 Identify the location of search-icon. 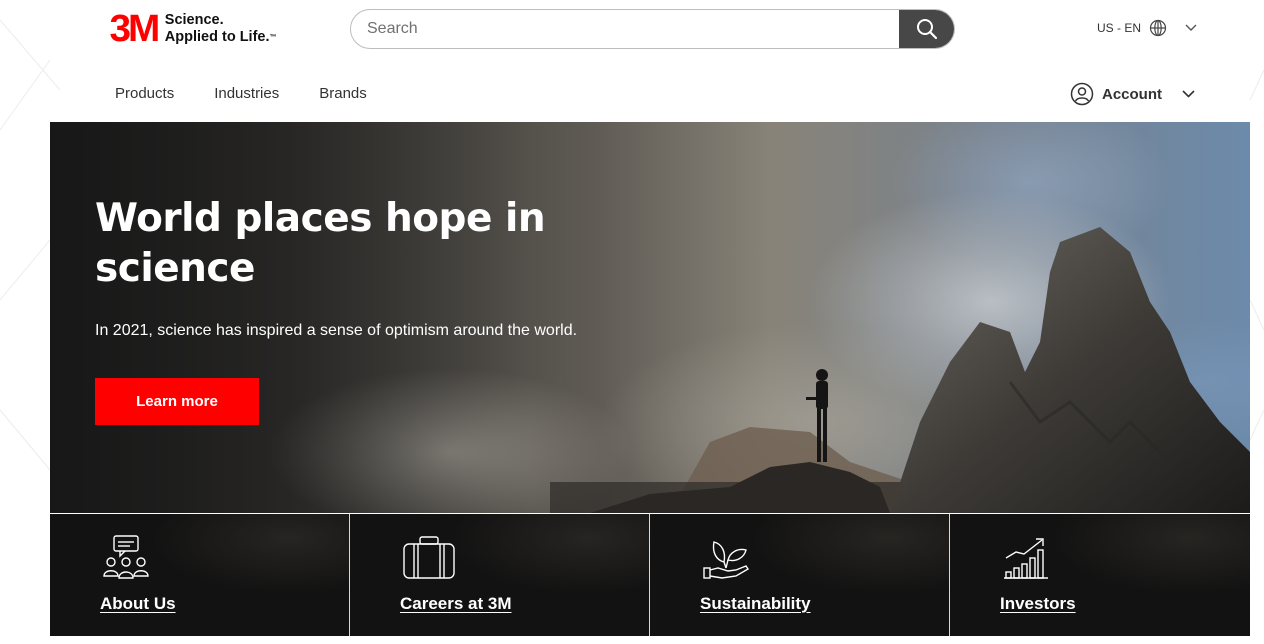
(926, 29).